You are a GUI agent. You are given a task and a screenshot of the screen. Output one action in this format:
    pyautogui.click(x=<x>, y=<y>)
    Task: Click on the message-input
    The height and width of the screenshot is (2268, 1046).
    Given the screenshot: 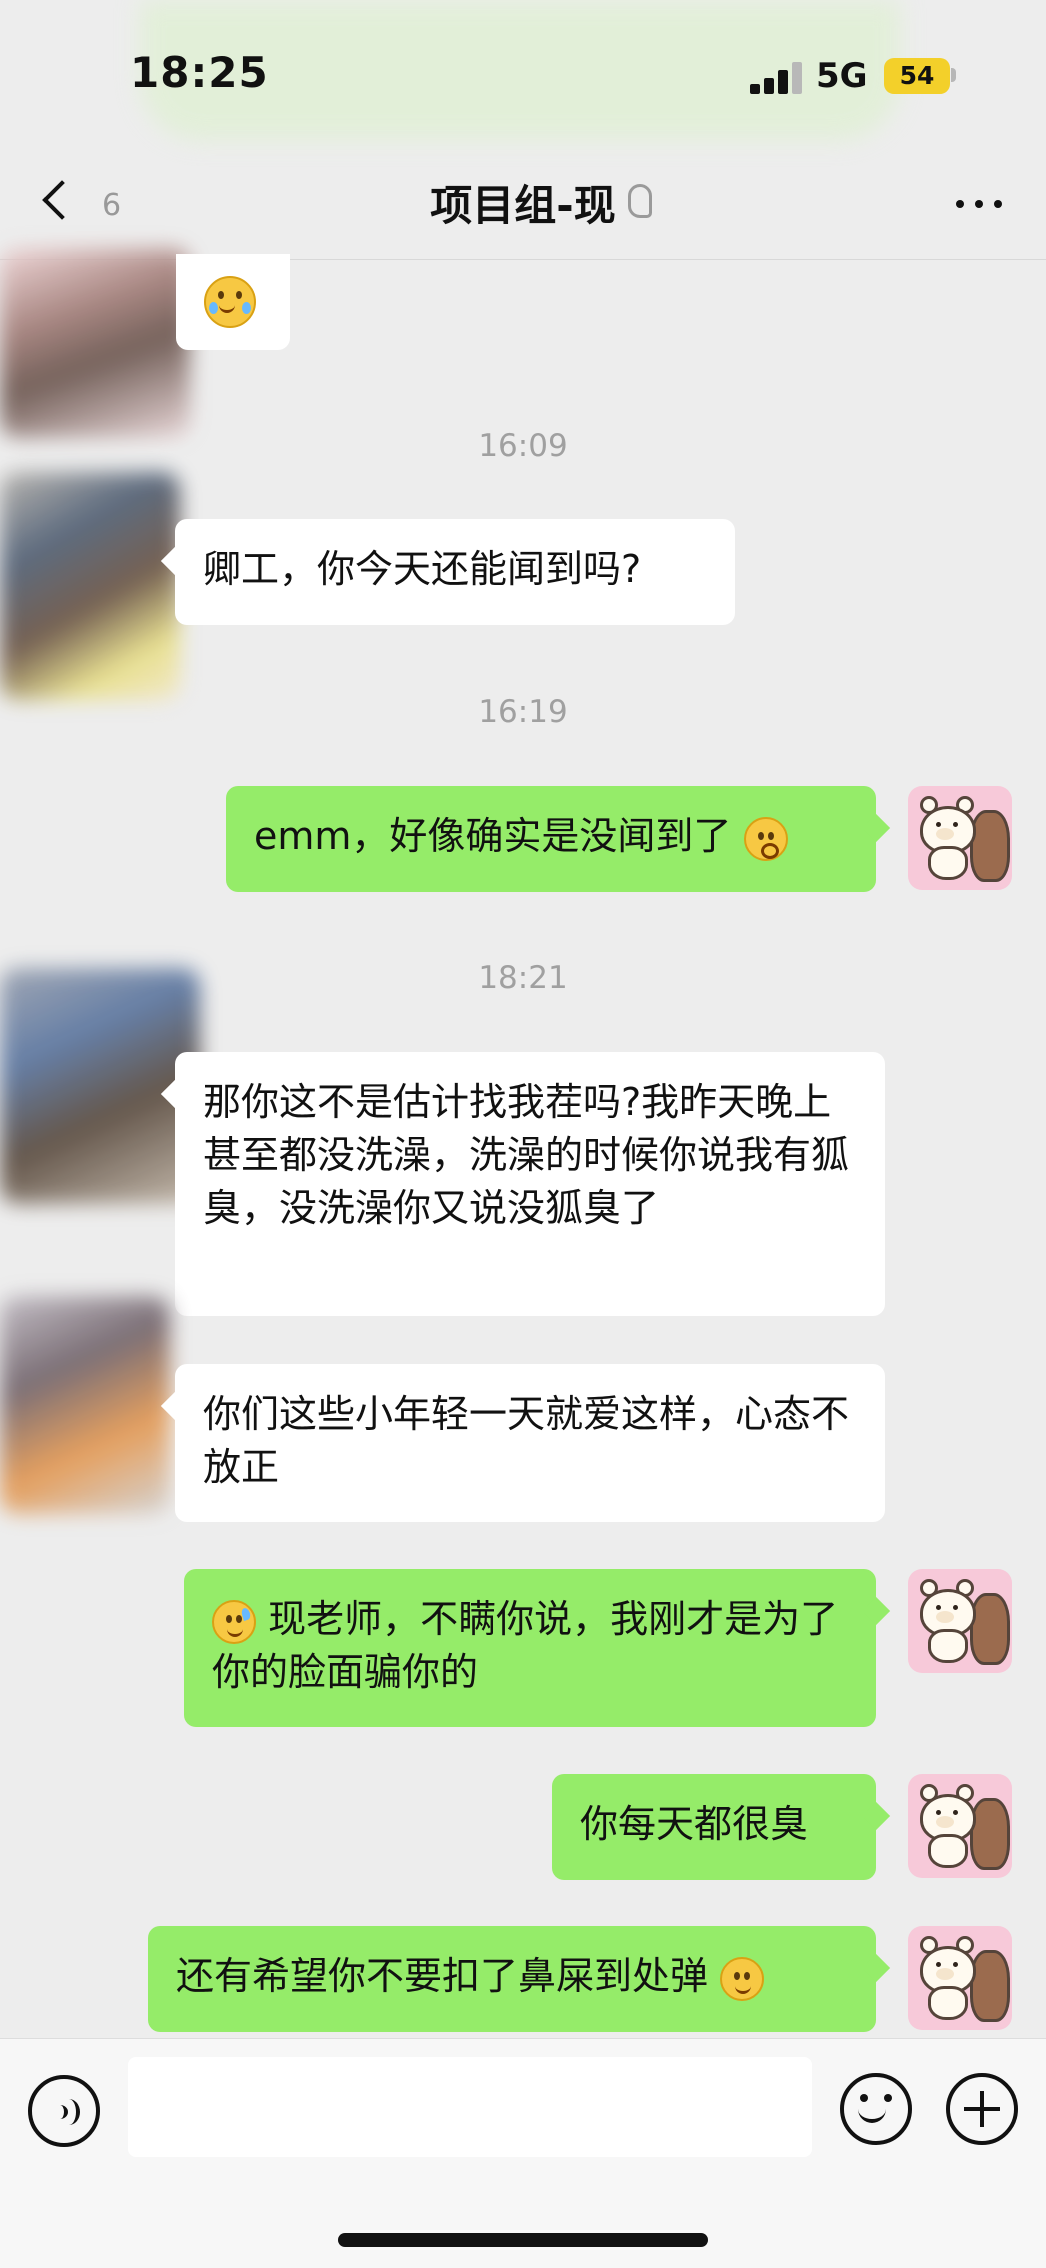 What is the action you would take?
    pyautogui.click(x=470, y=2107)
    